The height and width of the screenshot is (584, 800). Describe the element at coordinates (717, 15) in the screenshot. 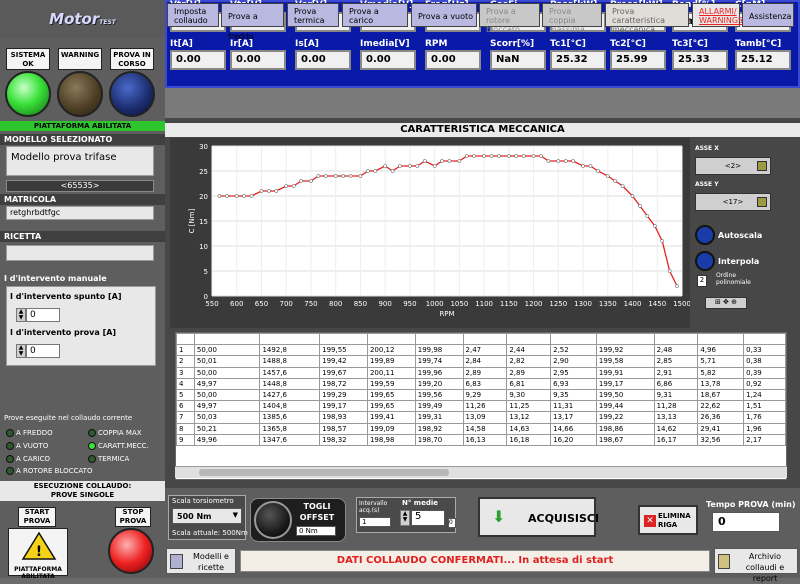

I see `tab-allarmi: ALLARMI/ WARNINGS` at that location.